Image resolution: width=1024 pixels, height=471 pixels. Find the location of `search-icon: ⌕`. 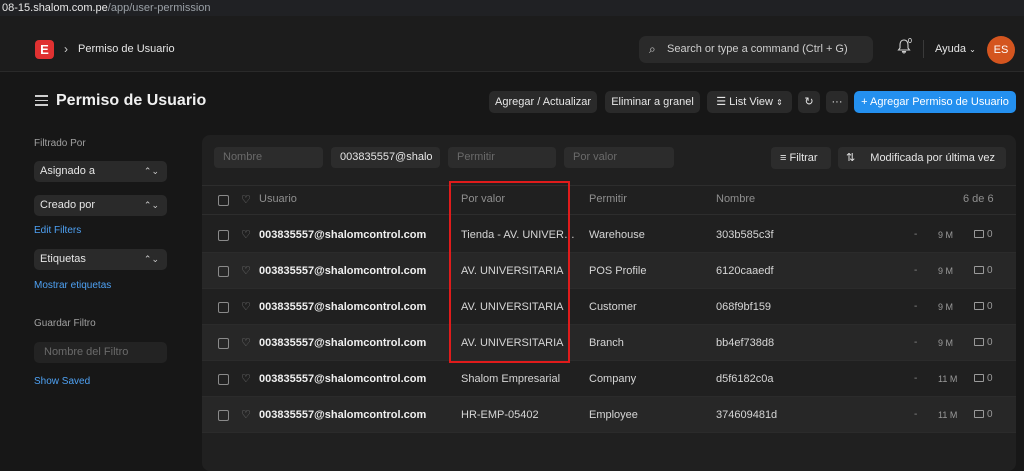

search-icon: ⌕ is located at coordinates (652, 49).